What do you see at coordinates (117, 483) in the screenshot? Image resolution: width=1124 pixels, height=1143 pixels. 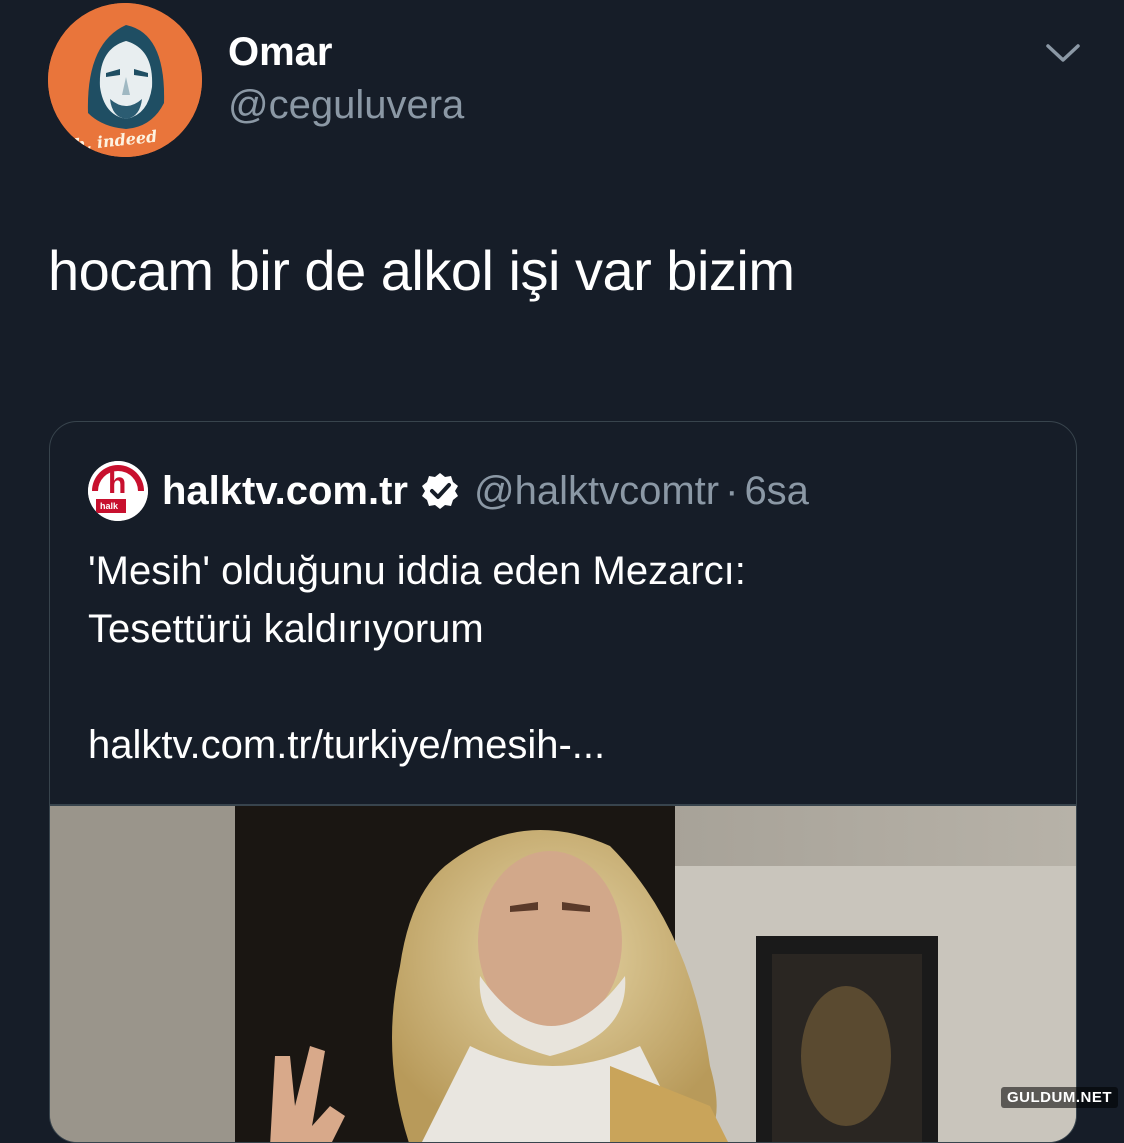 I see `halktv-logo-letter: h` at bounding box center [117, 483].